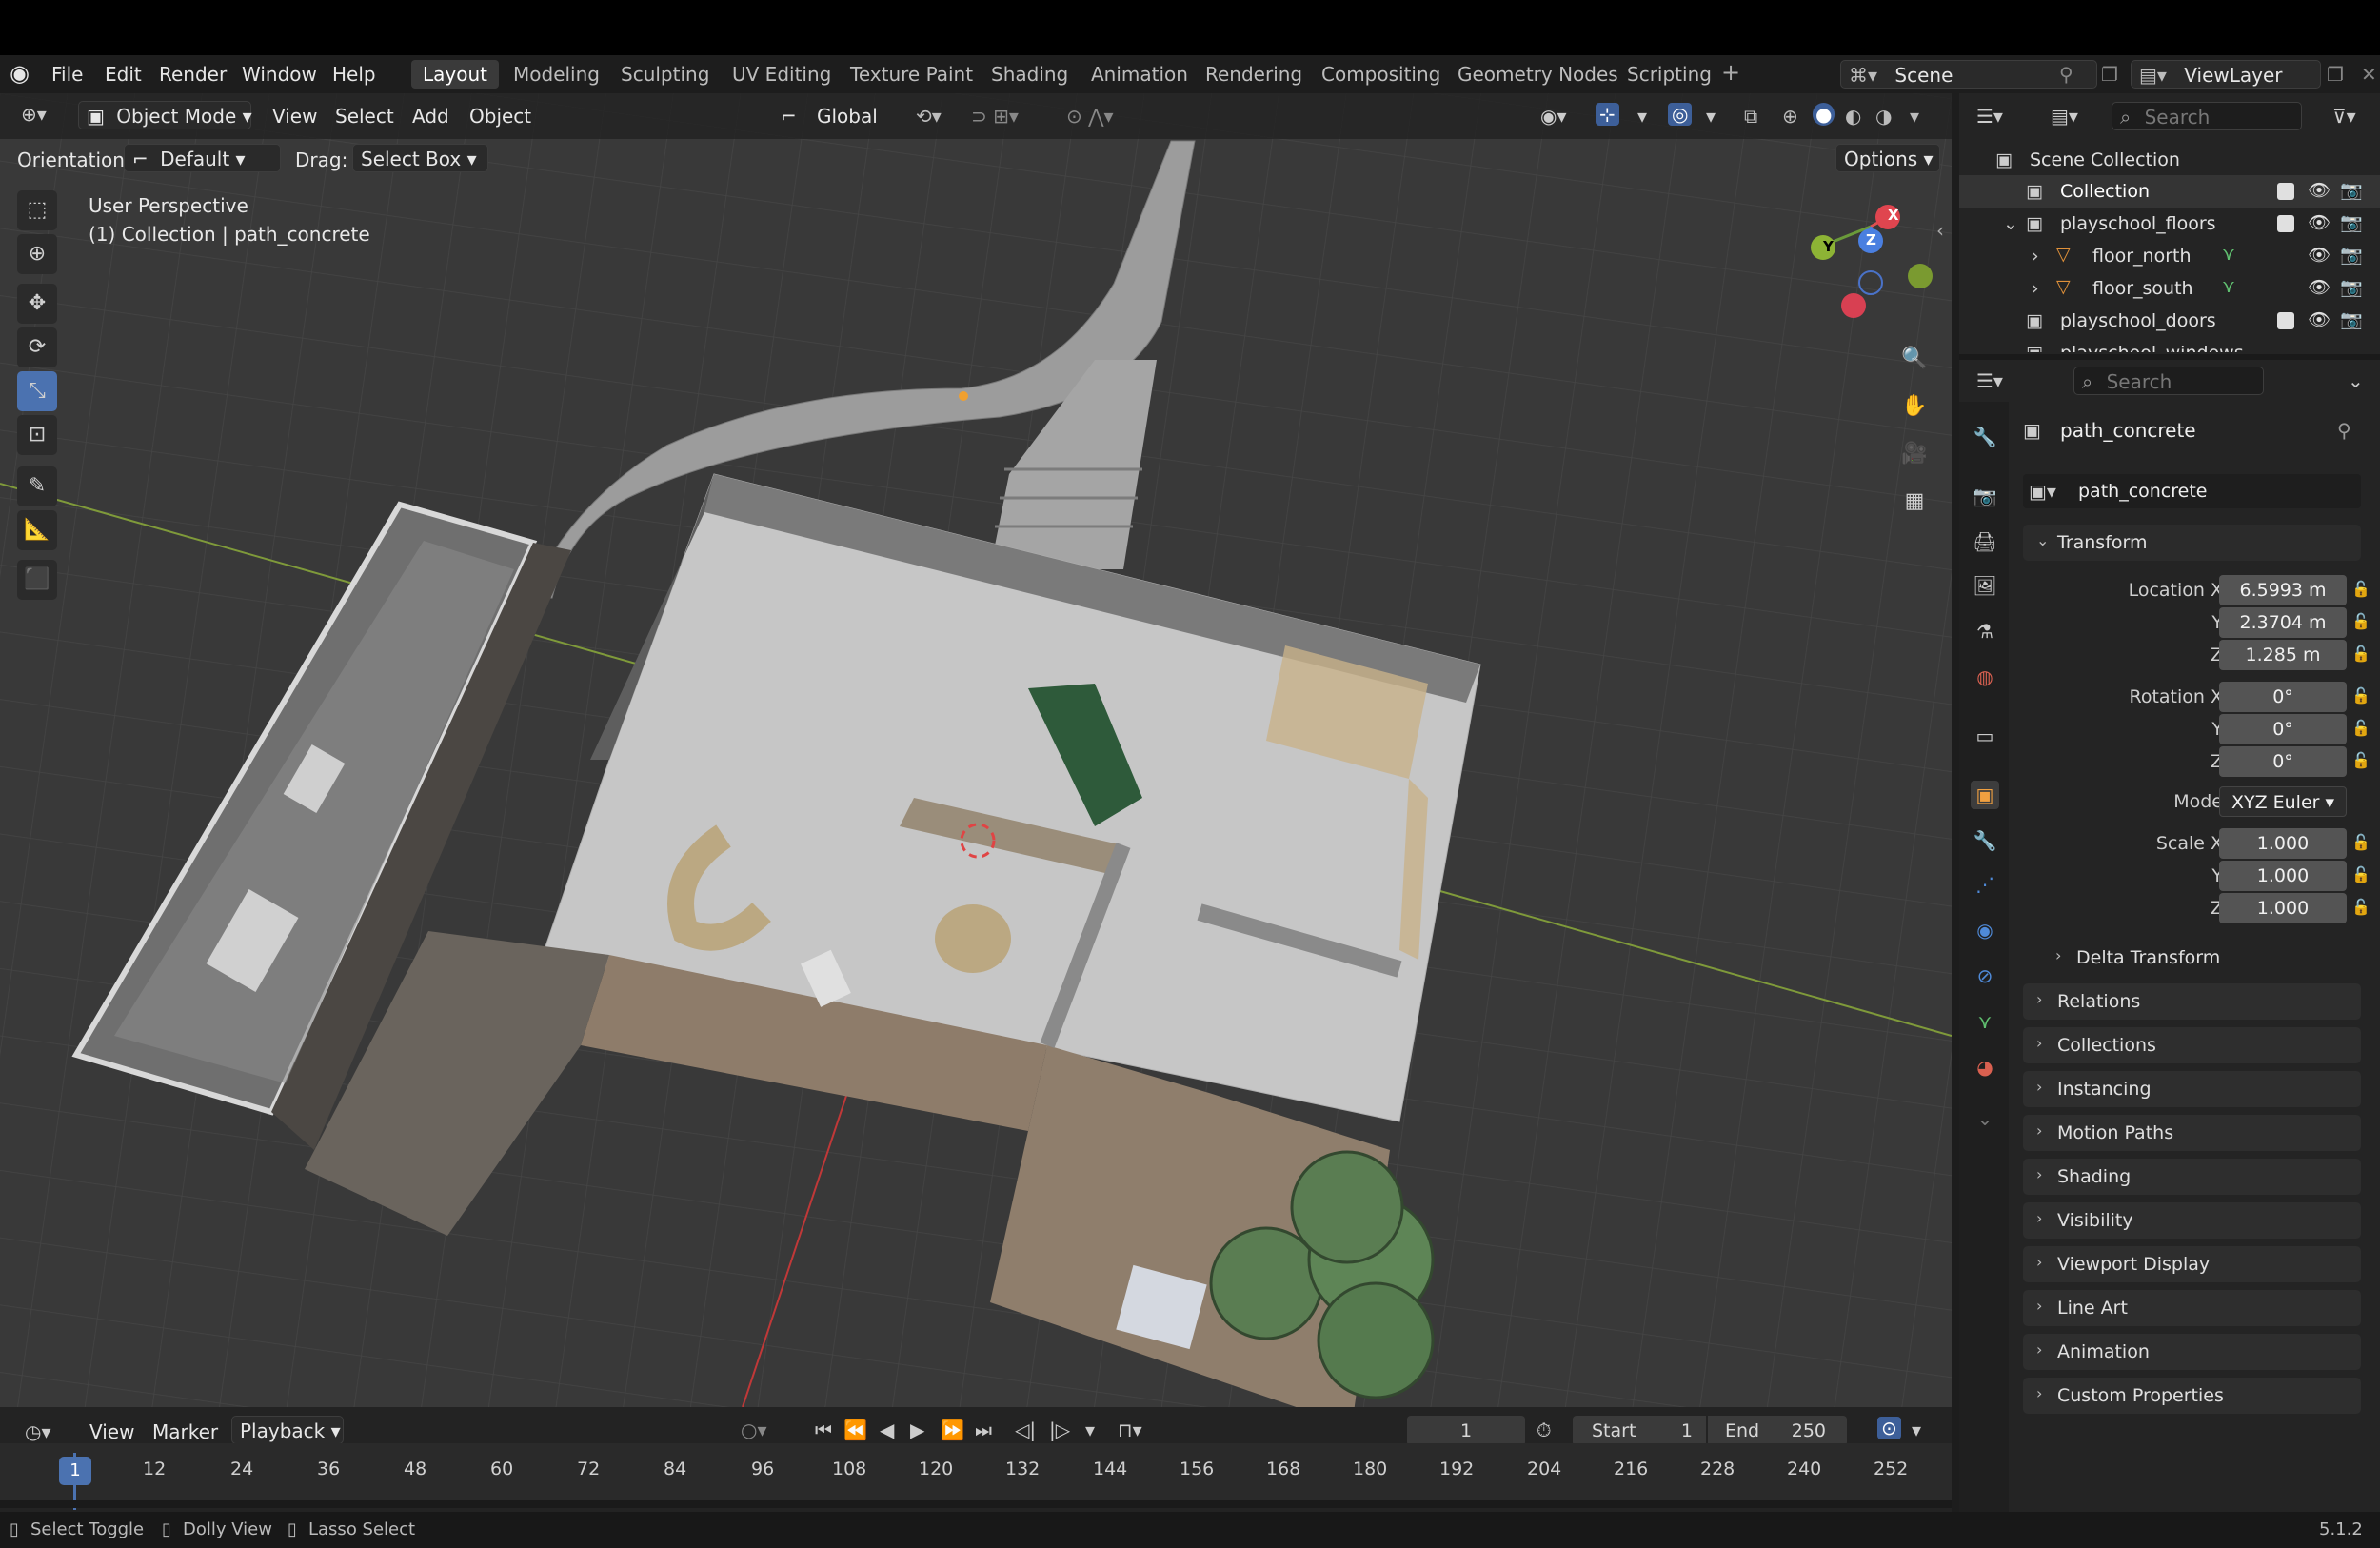  I want to click on tab-sculpting: Sculpting, so click(665, 75).